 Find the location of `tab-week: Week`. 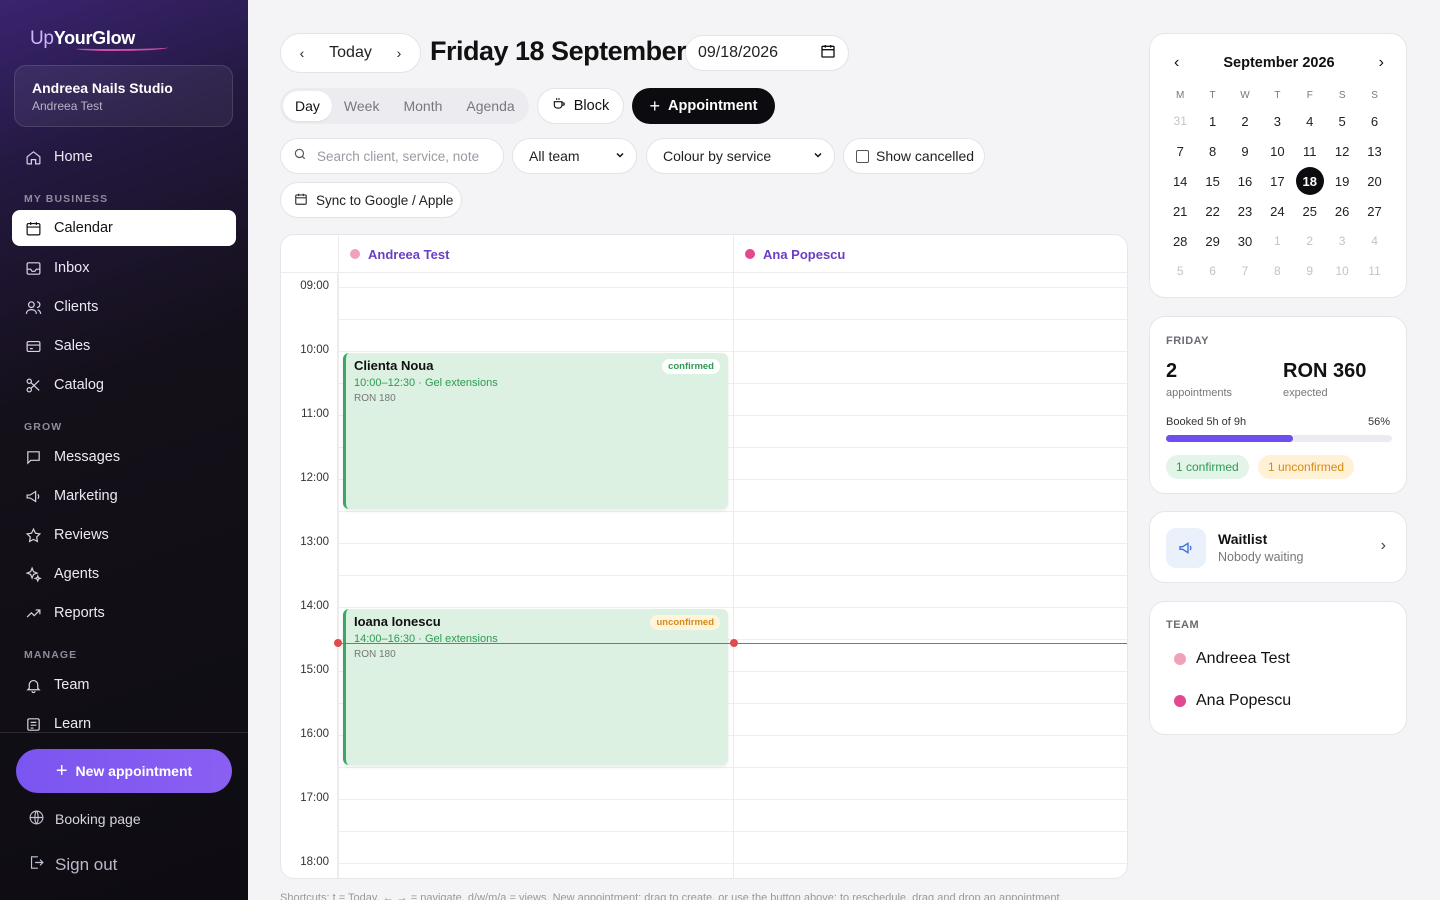

tab-week: Week is located at coordinates (362, 106).